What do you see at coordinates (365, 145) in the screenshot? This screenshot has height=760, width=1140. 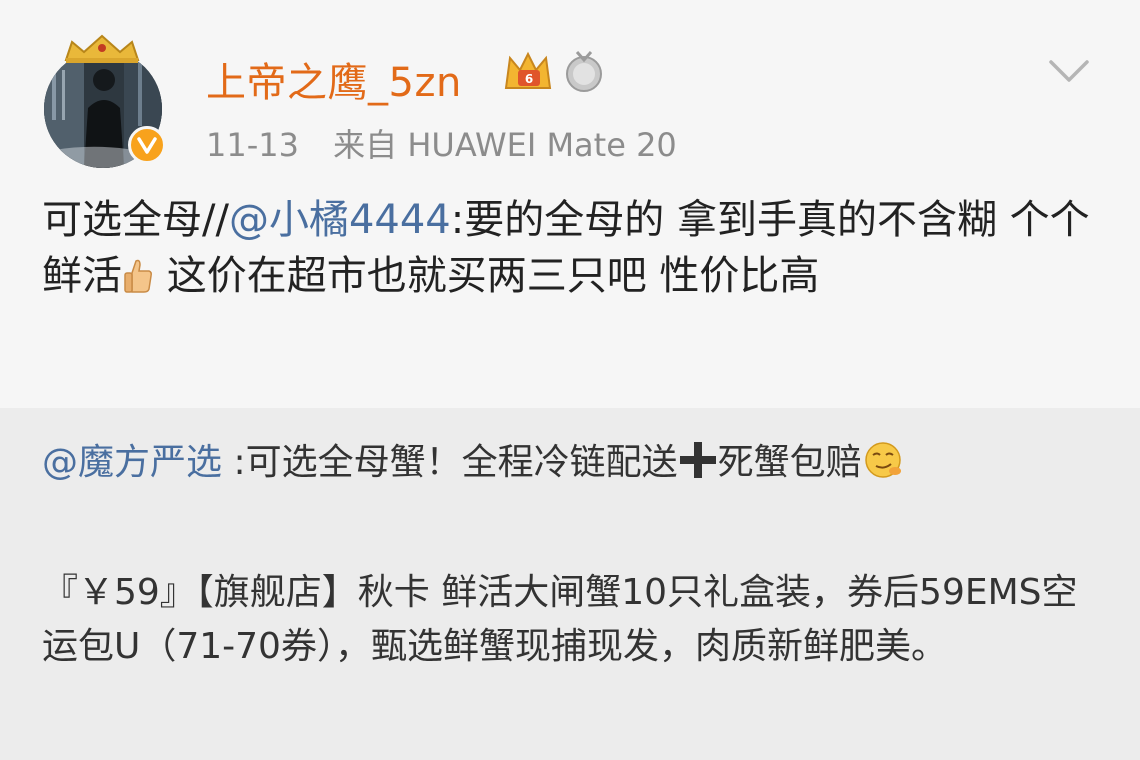 I see `source-prefix: 来自` at bounding box center [365, 145].